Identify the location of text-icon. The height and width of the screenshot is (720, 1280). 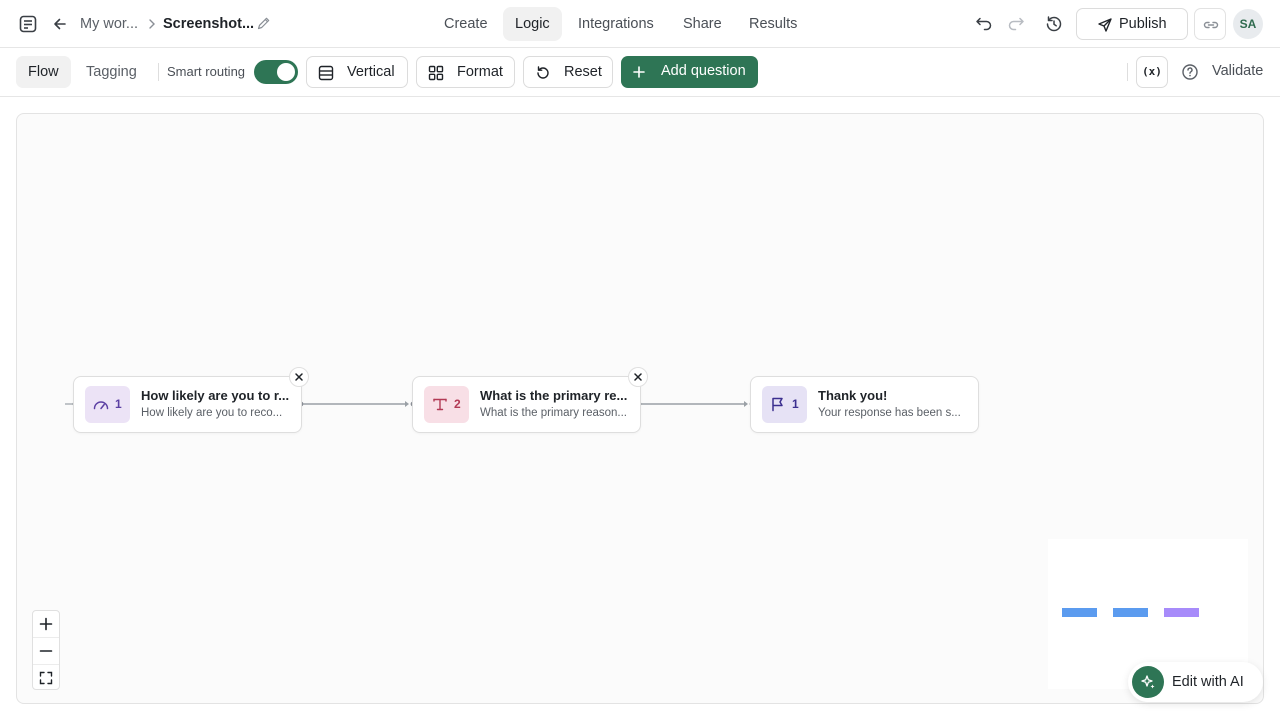
(440, 404).